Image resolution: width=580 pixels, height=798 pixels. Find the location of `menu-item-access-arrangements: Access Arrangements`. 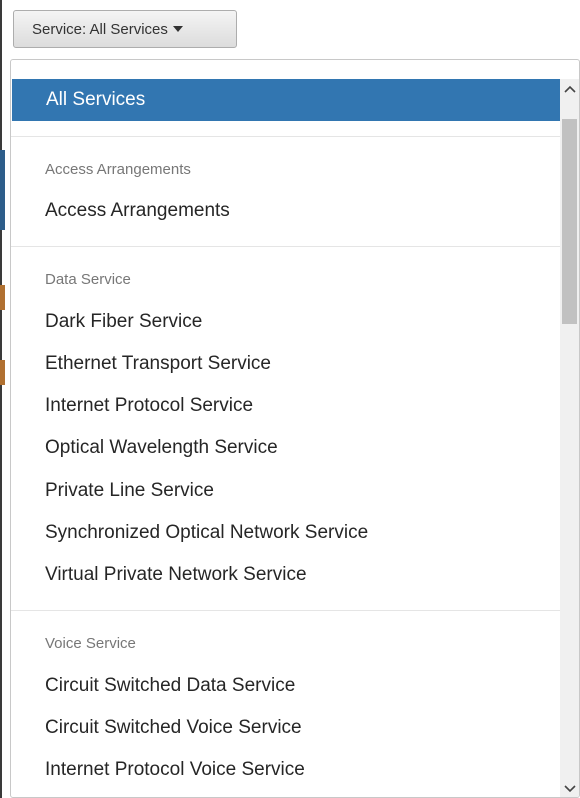

menu-item-access-arrangements: Access Arrangements is located at coordinates (286, 211).